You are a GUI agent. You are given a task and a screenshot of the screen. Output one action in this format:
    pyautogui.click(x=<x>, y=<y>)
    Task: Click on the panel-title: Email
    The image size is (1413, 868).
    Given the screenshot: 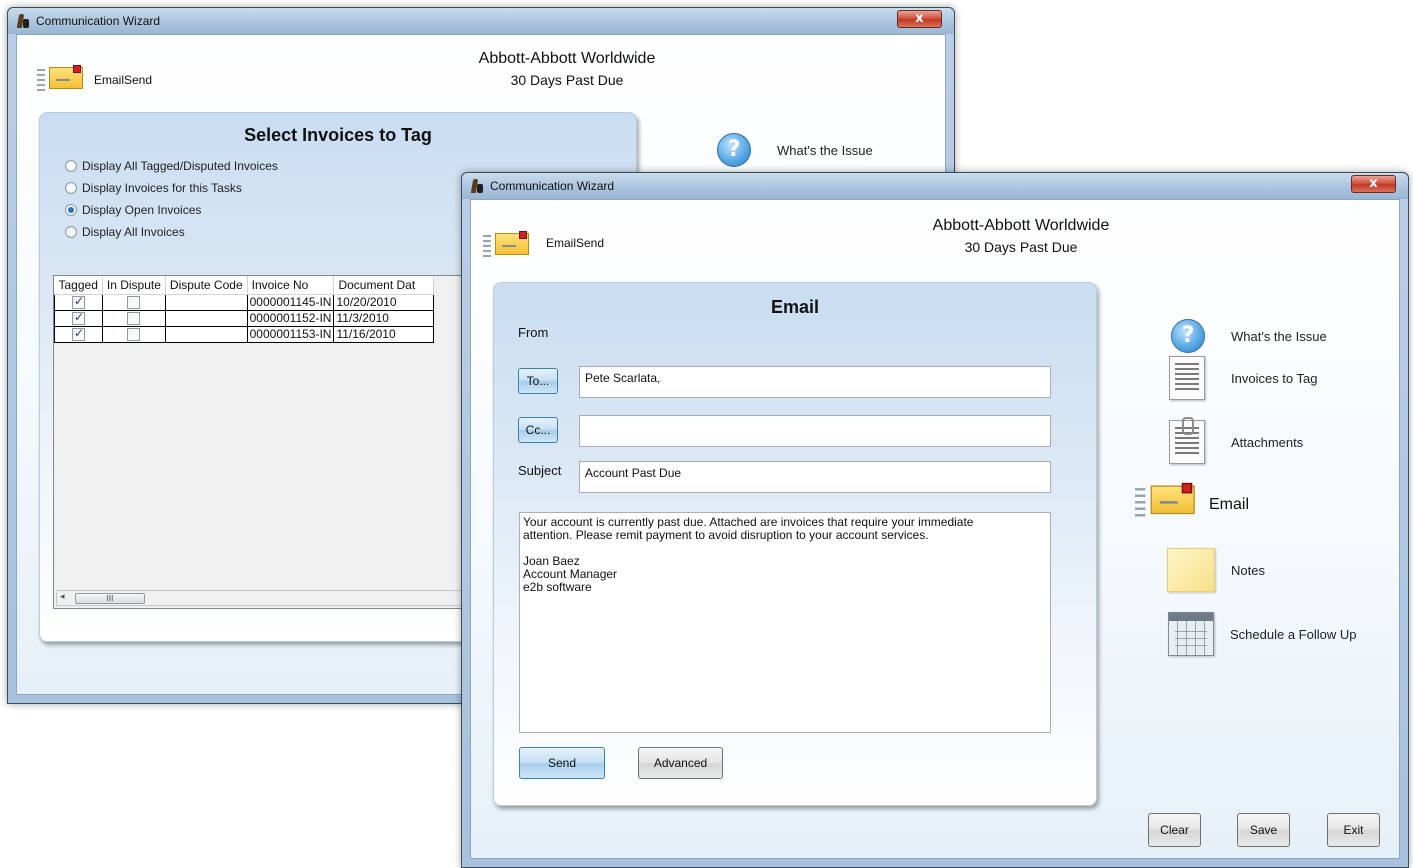 What is the action you would take?
    pyautogui.click(x=795, y=307)
    